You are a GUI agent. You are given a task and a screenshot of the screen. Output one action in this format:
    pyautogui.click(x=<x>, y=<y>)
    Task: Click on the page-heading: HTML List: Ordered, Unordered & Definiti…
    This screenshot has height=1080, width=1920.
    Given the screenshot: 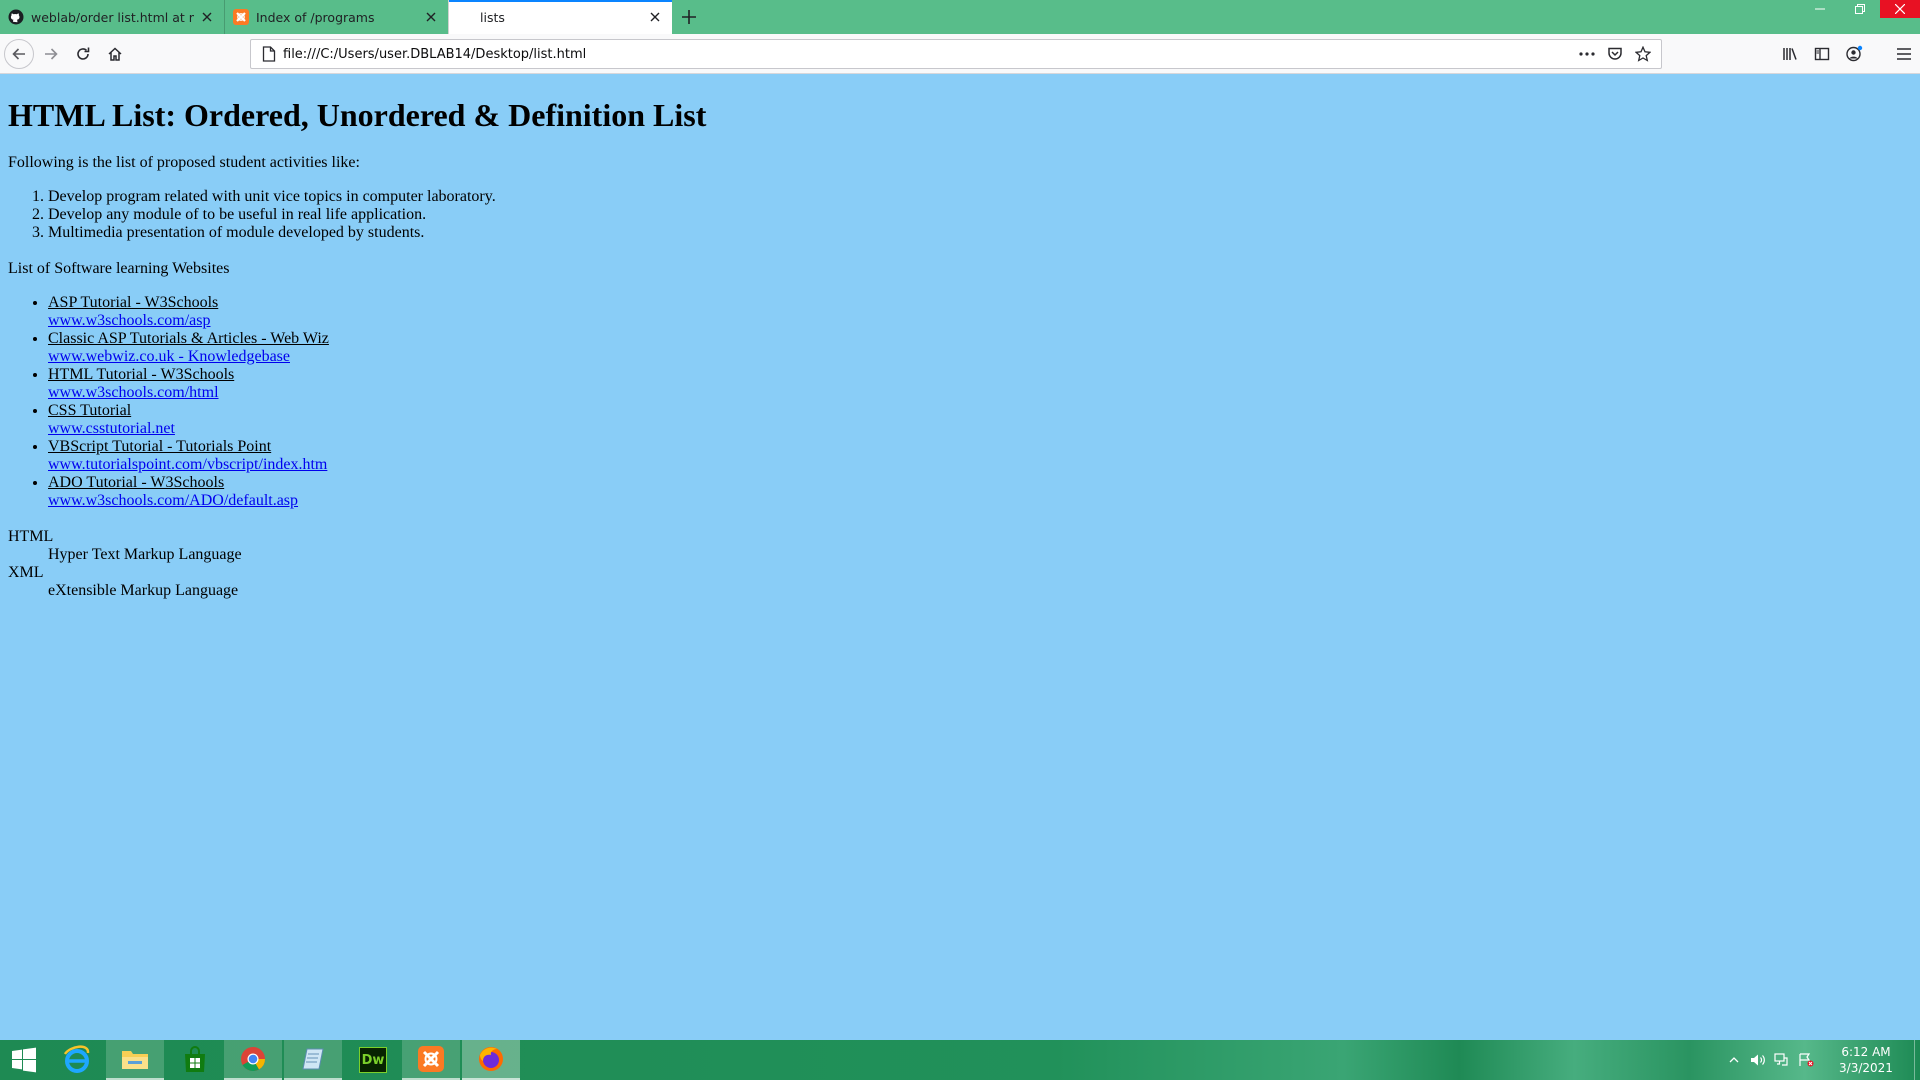 What is the action you would take?
    pyautogui.click(x=357, y=115)
    